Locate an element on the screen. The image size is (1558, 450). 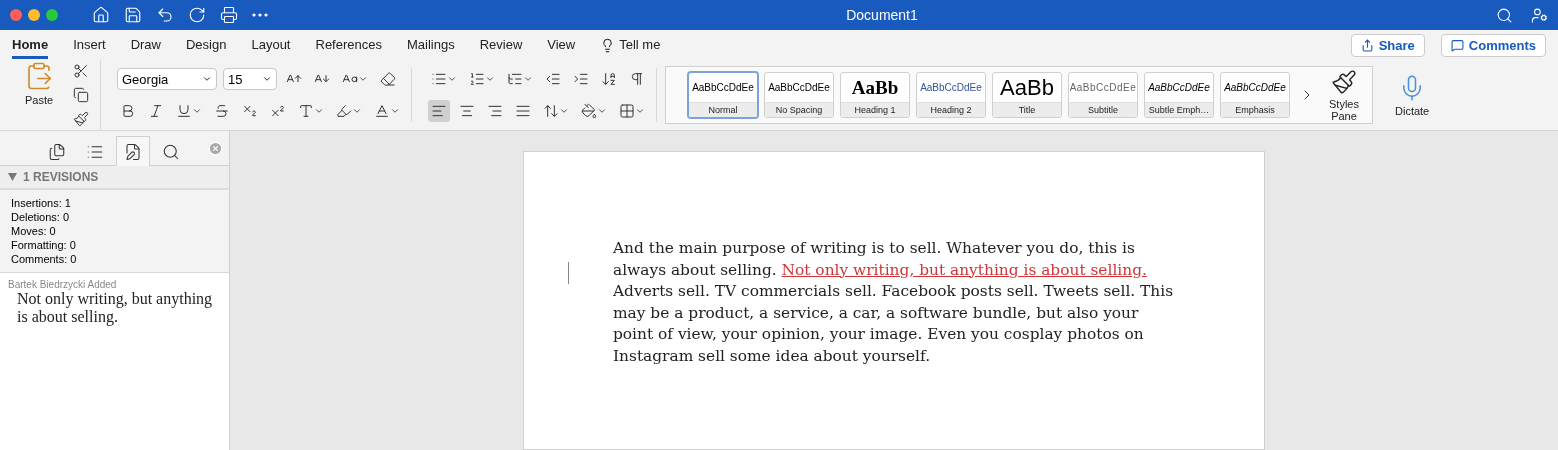
font-color-icon is located at coordinates (382, 111).